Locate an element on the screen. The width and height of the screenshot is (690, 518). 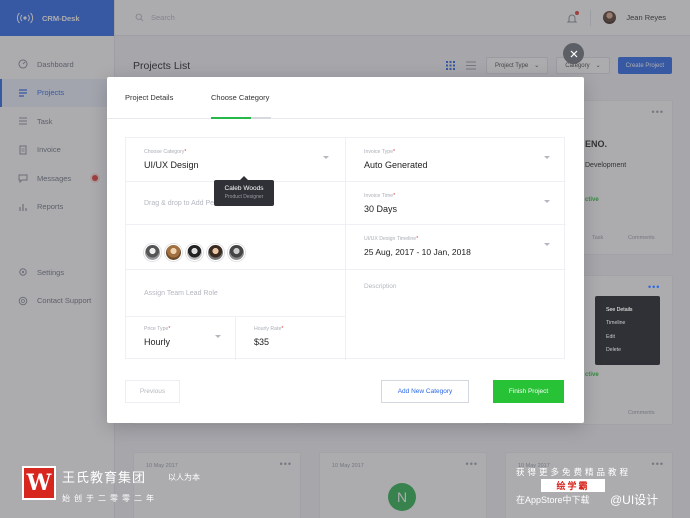
modal-tabs: Project Details Choose Category is located at coordinates (345, 98).